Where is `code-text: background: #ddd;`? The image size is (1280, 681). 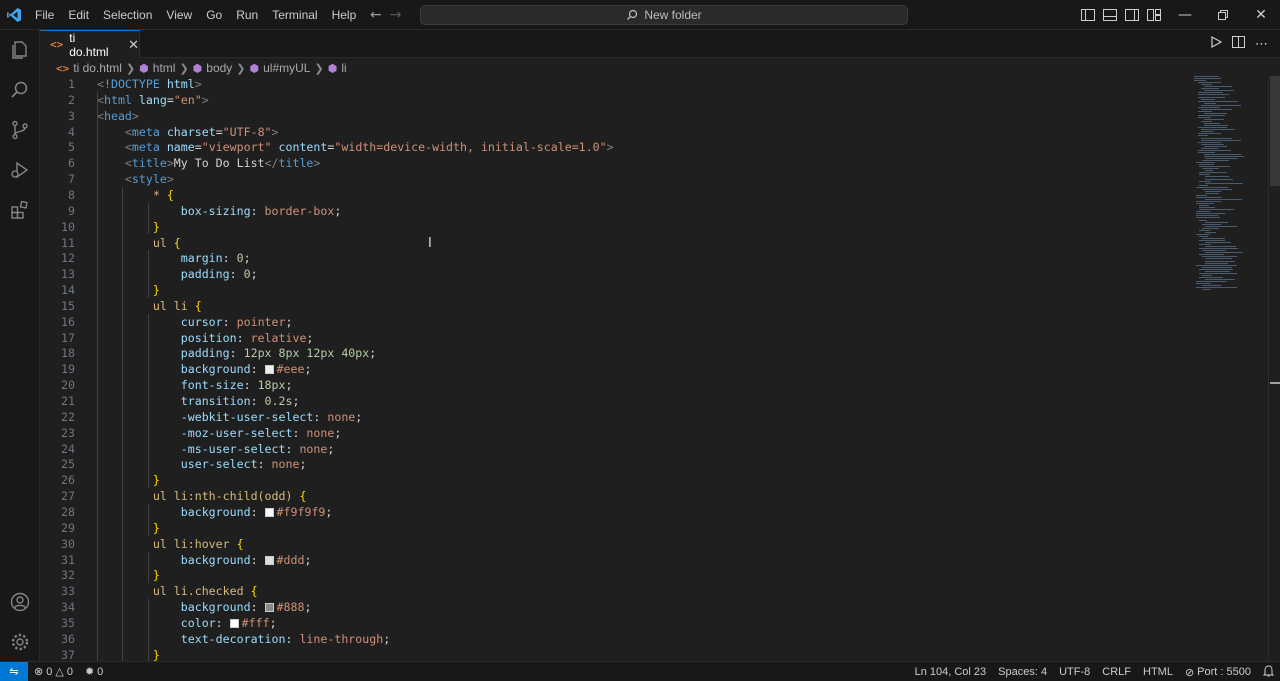 code-text: background: #ddd; is located at coordinates (204, 560).